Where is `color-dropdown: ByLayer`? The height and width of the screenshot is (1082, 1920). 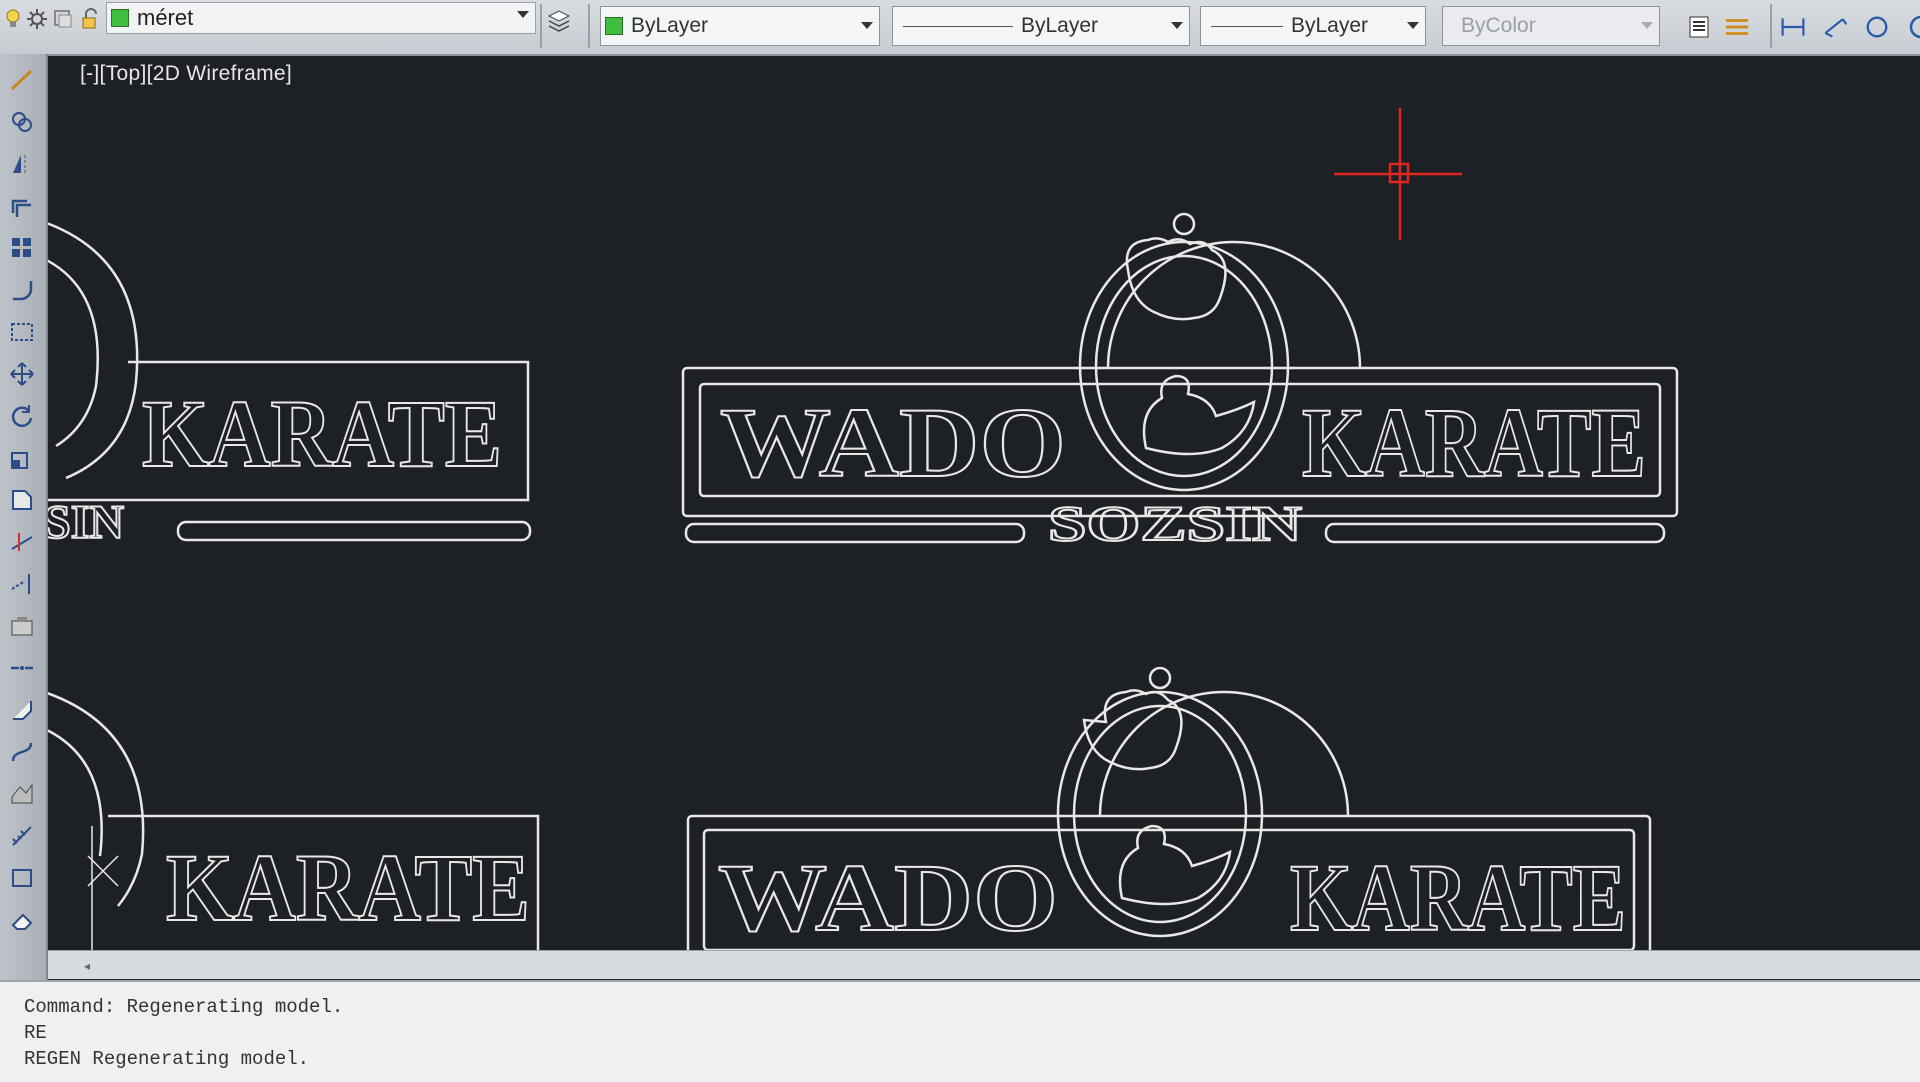
color-dropdown: ByLayer is located at coordinates (740, 26).